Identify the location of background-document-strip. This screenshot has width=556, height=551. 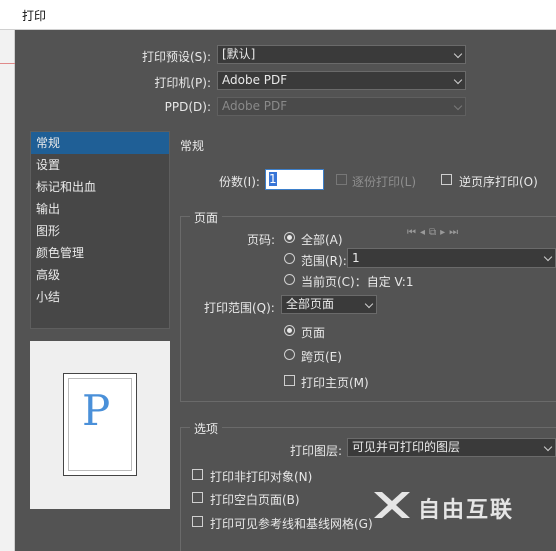
(7, 290).